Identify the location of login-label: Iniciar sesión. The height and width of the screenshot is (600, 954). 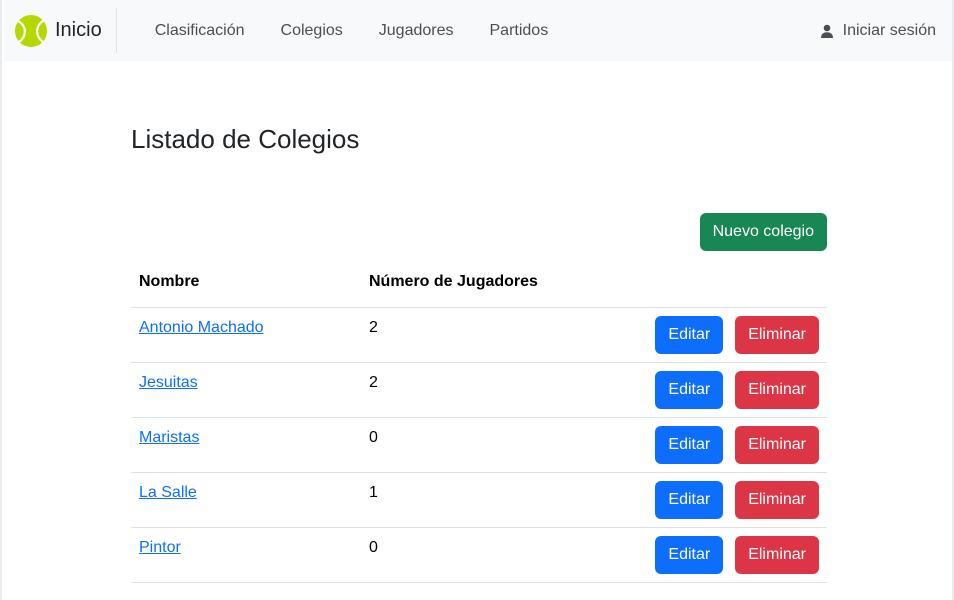
(889, 30).